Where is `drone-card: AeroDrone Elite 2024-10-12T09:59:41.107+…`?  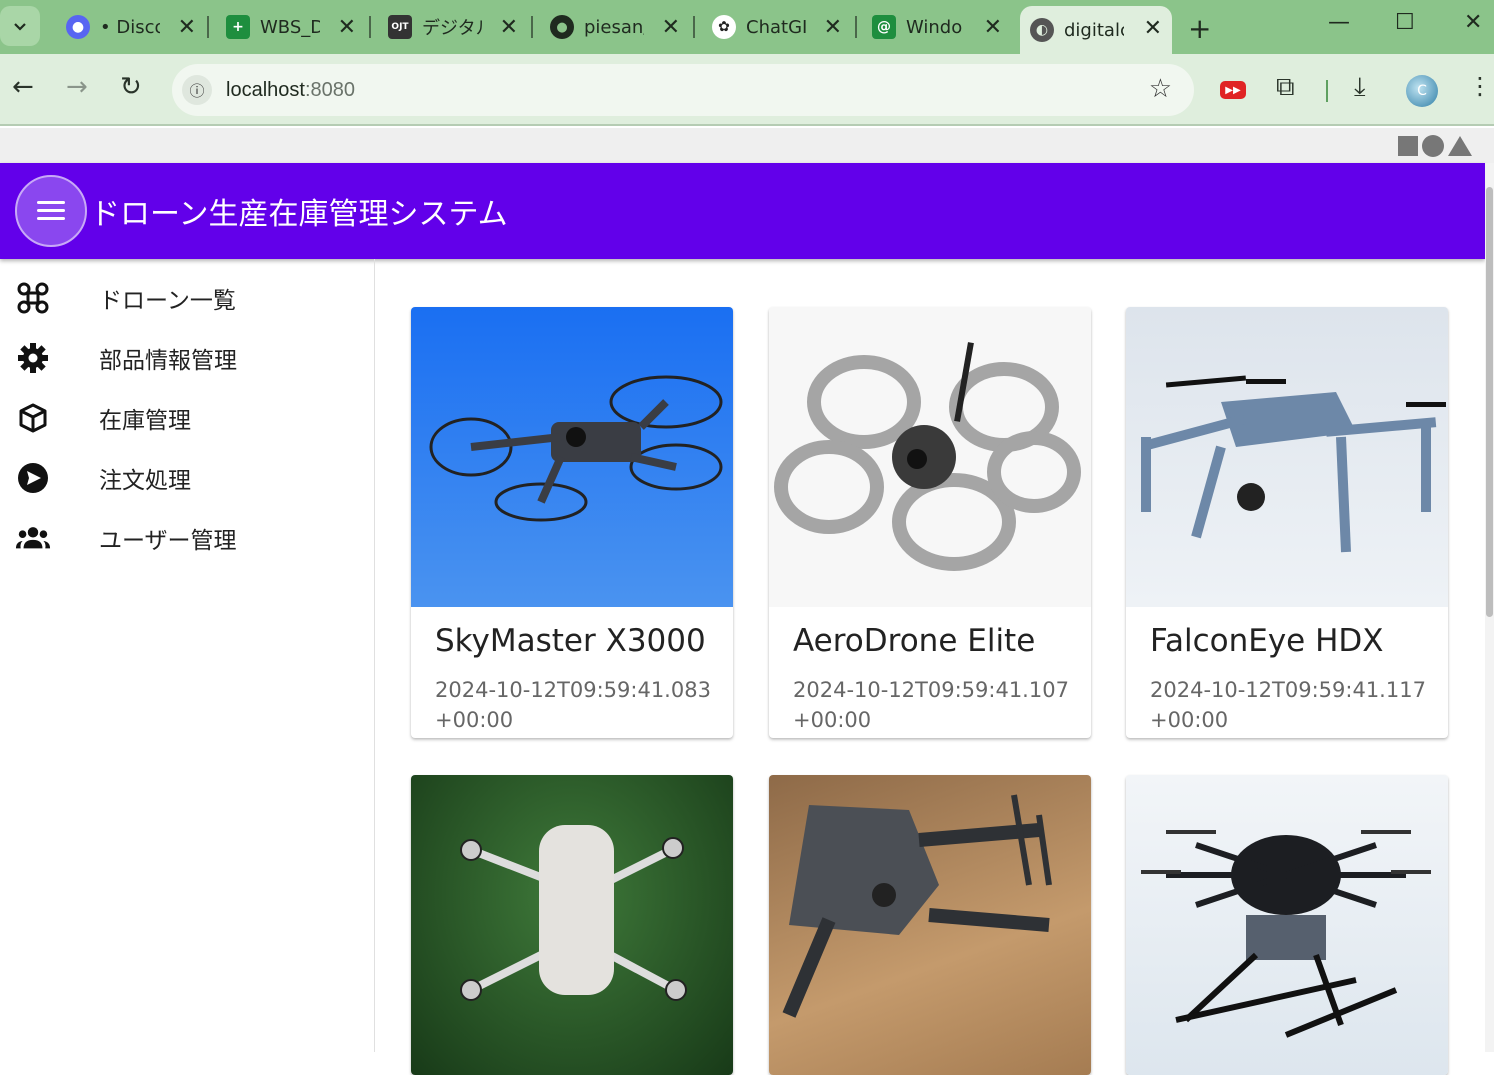
drone-card: AeroDrone Elite 2024-10-12T09:59:41.107+… is located at coordinates (930, 522).